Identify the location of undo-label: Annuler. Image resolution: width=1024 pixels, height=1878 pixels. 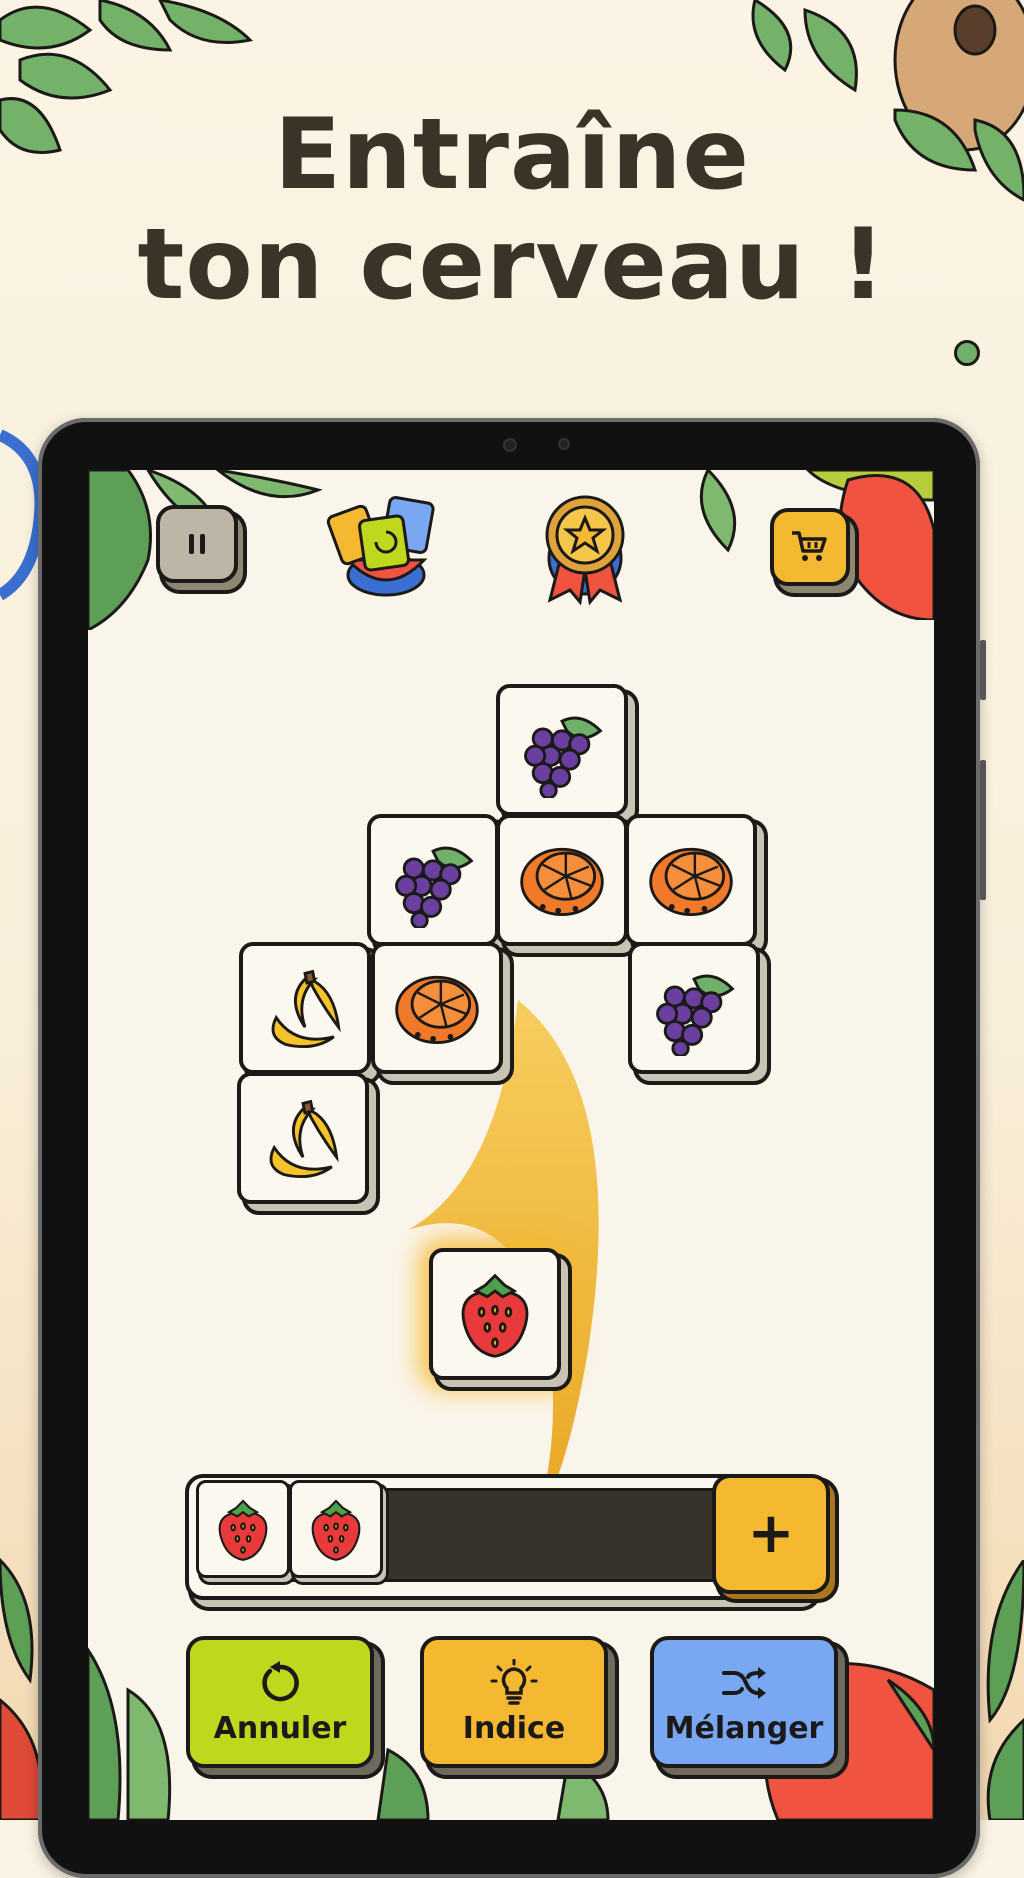
(280, 1728).